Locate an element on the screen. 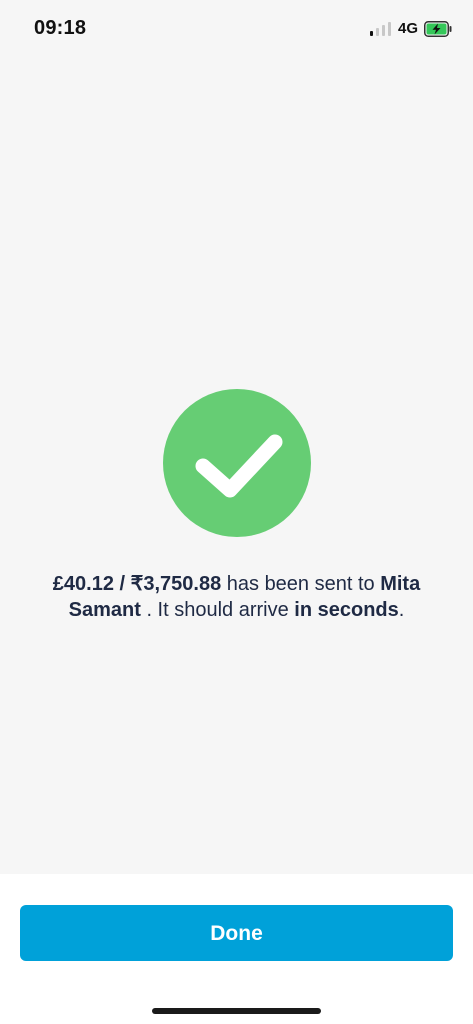  done-button: Done is located at coordinates (236, 933).